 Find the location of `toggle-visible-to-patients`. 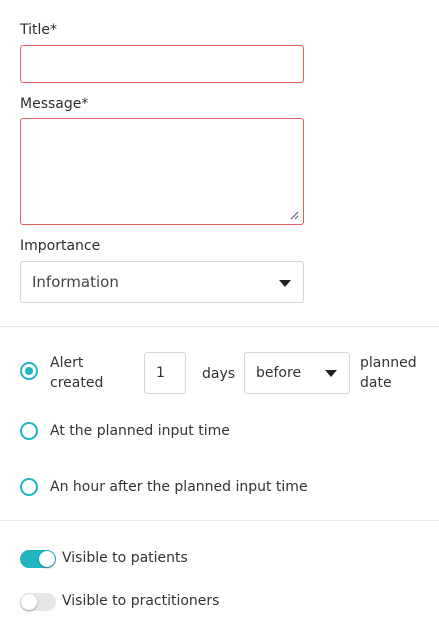

toggle-visible-to-patients is located at coordinates (38, 559).